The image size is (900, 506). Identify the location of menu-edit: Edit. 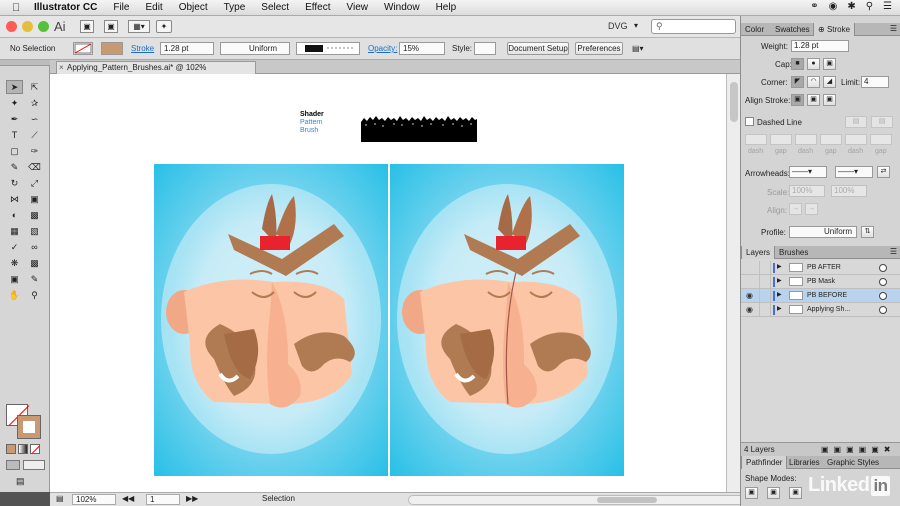
(153, 7).